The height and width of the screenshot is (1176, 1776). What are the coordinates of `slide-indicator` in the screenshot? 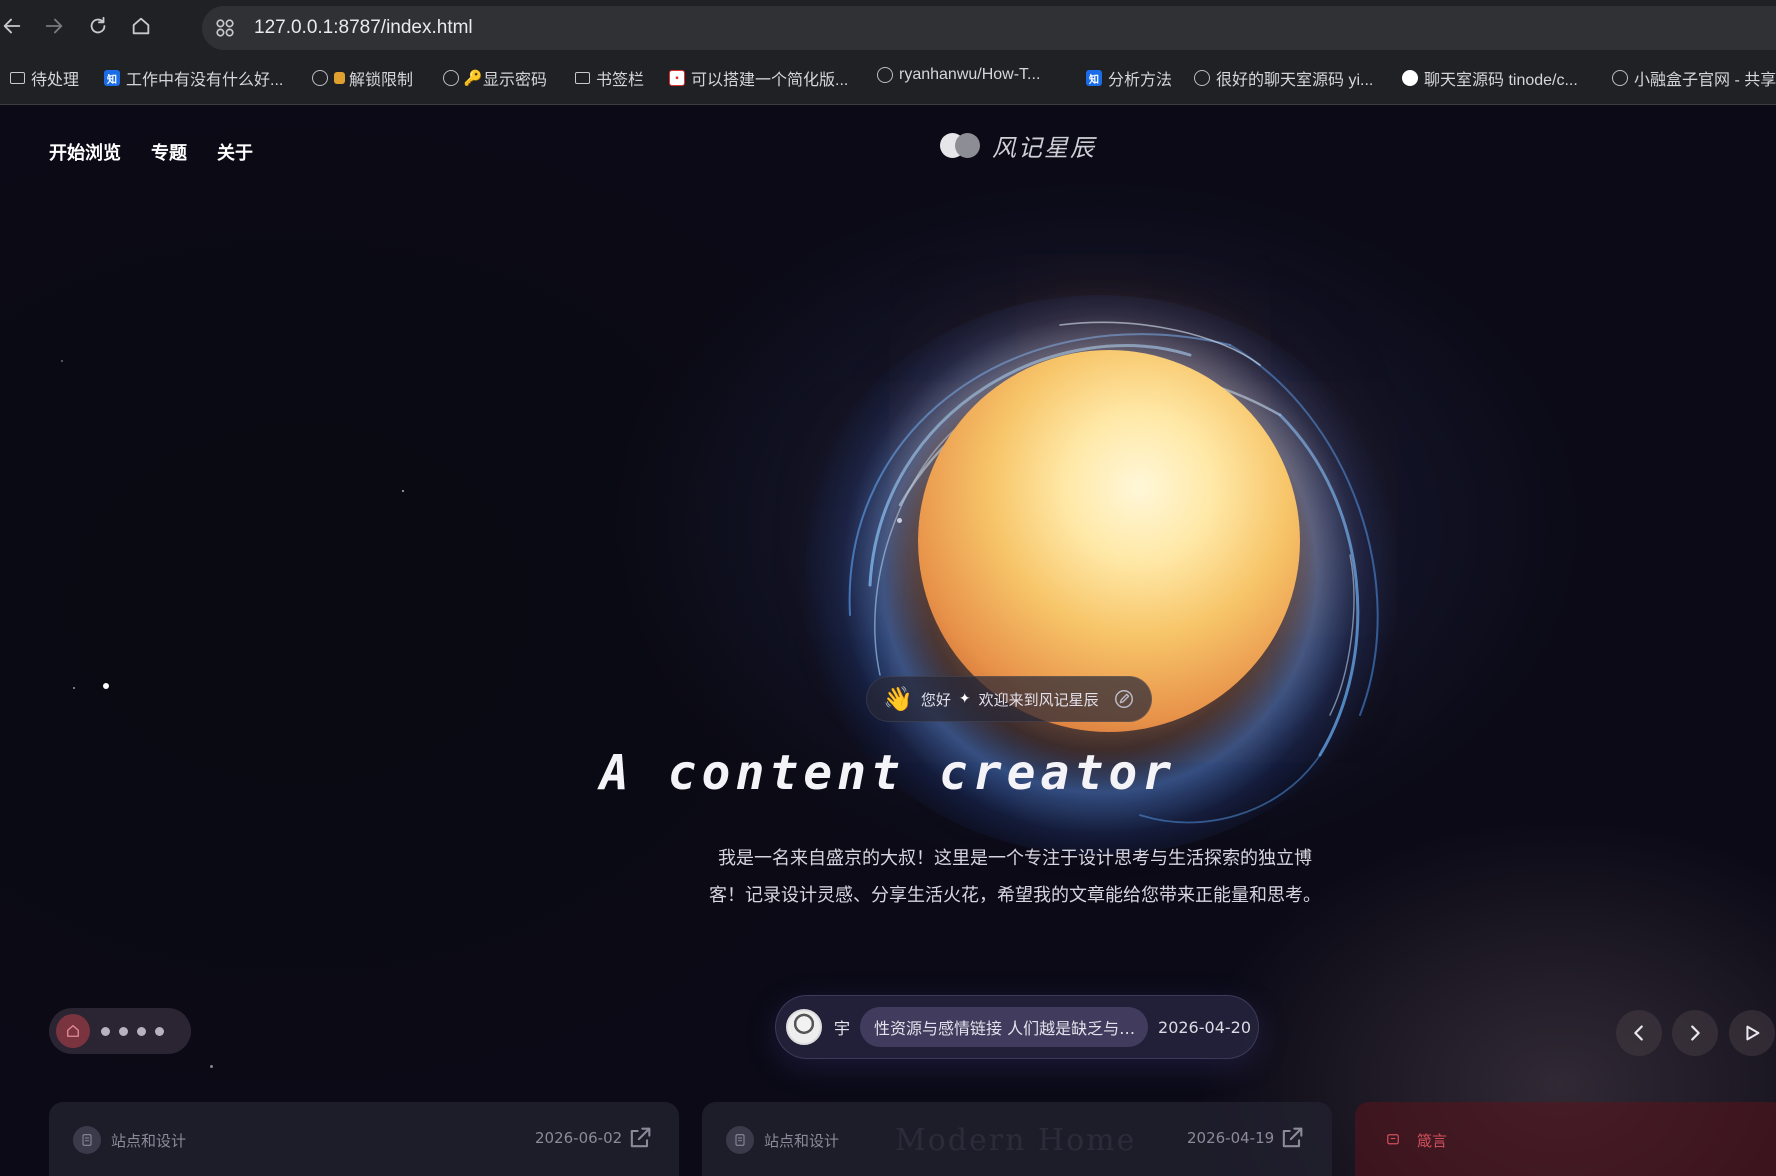 It's located at (120, 1031).